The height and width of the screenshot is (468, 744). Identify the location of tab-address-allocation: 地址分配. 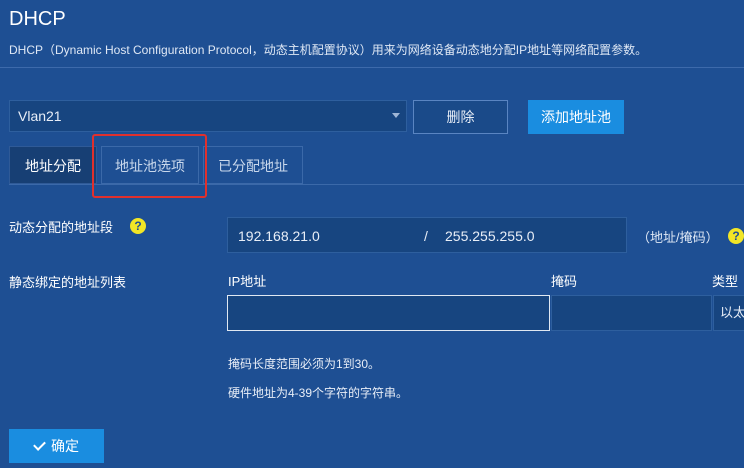
(53, 165).